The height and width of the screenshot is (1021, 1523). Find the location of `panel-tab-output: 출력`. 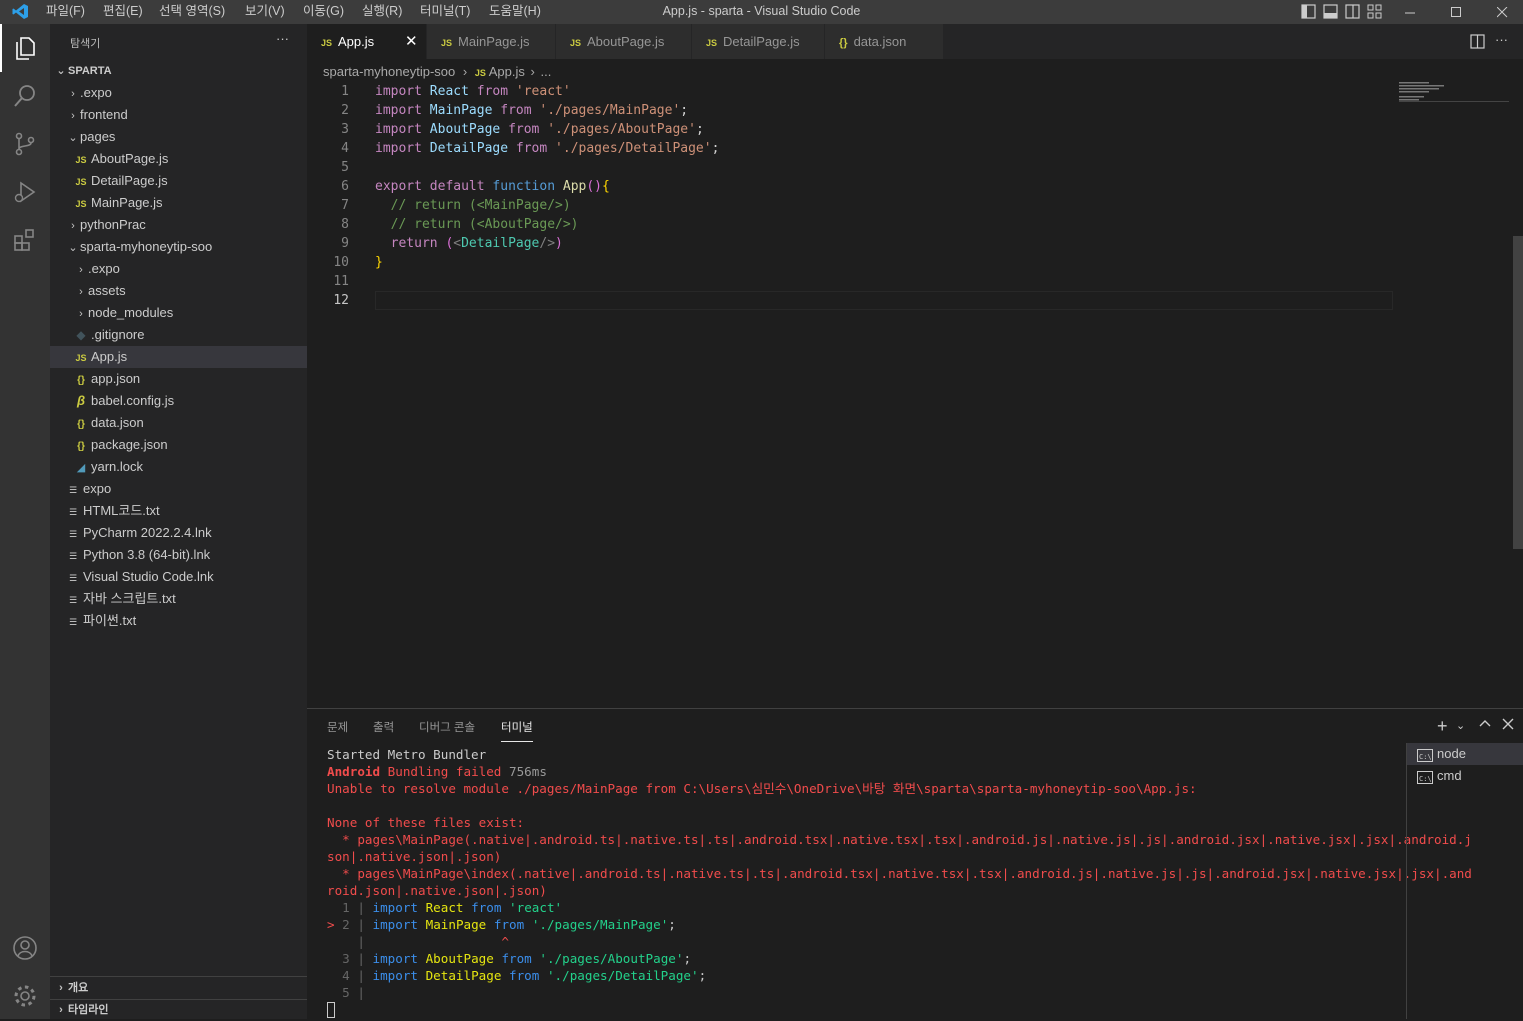

panel-tab-output: 출력 is located at coordinates (383, 730).